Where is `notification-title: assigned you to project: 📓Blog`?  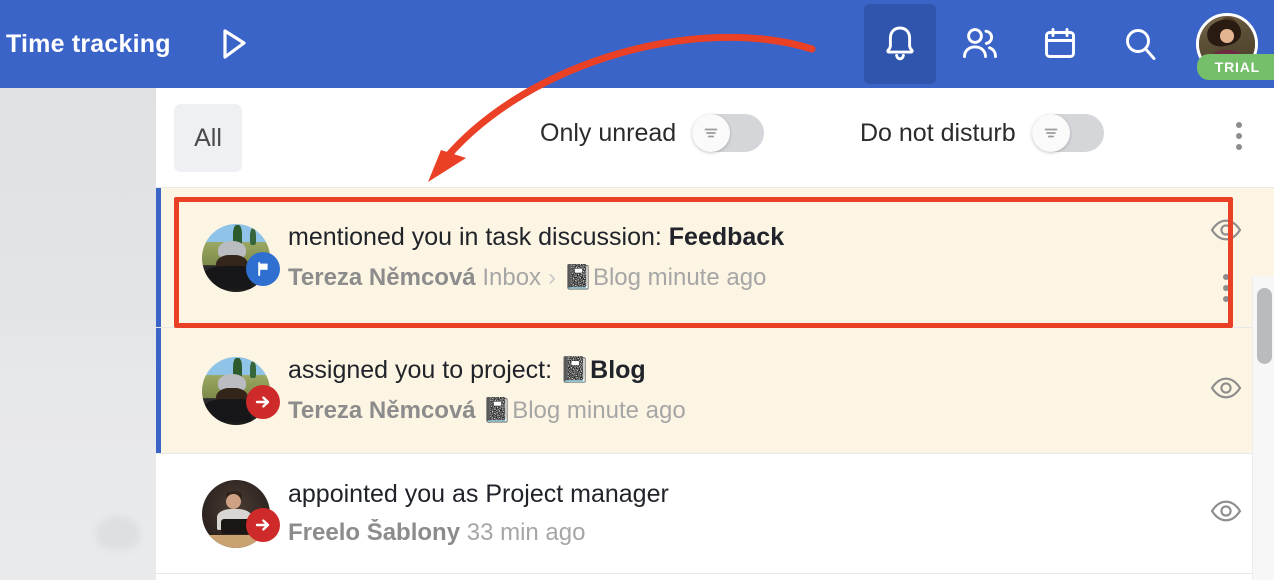
notification-title: assigned you to project: 📓Blog is located at coordinates (723, 370).